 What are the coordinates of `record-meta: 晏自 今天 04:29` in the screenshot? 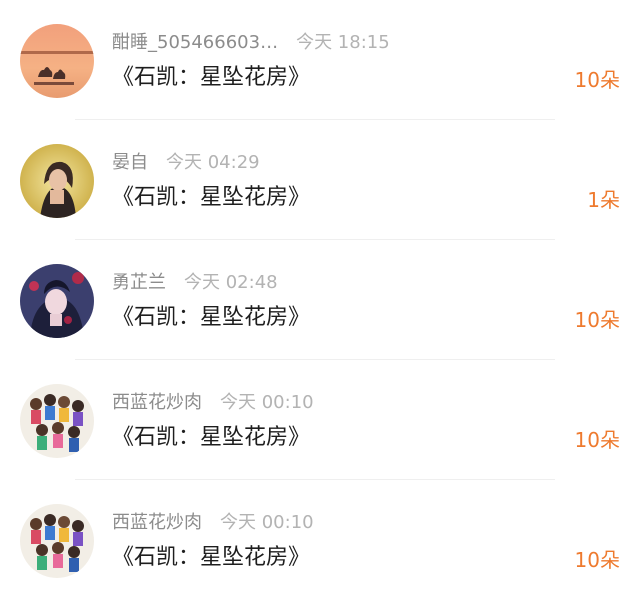 It's located at (186, 163).